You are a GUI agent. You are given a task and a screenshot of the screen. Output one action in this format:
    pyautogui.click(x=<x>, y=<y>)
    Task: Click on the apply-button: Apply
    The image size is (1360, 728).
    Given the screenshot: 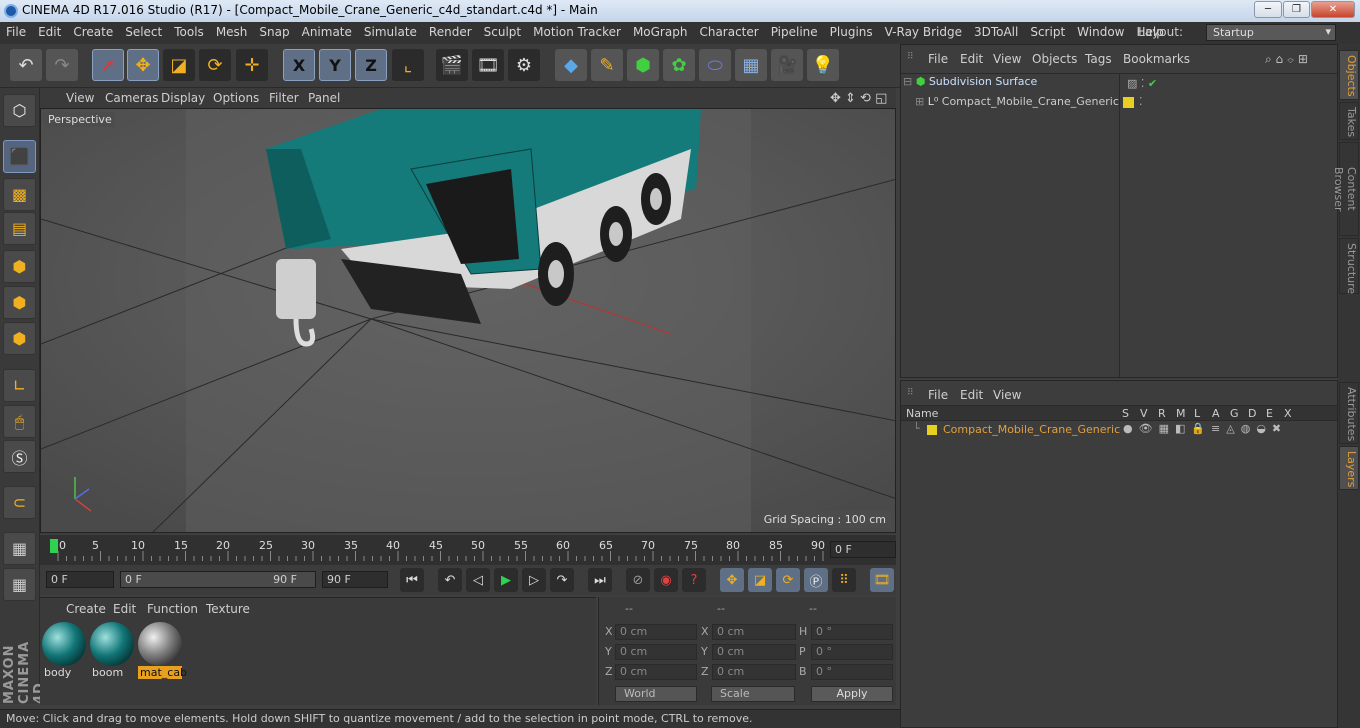 What is the action you would take?
    pyautogui.click(x=852, y=694)
    